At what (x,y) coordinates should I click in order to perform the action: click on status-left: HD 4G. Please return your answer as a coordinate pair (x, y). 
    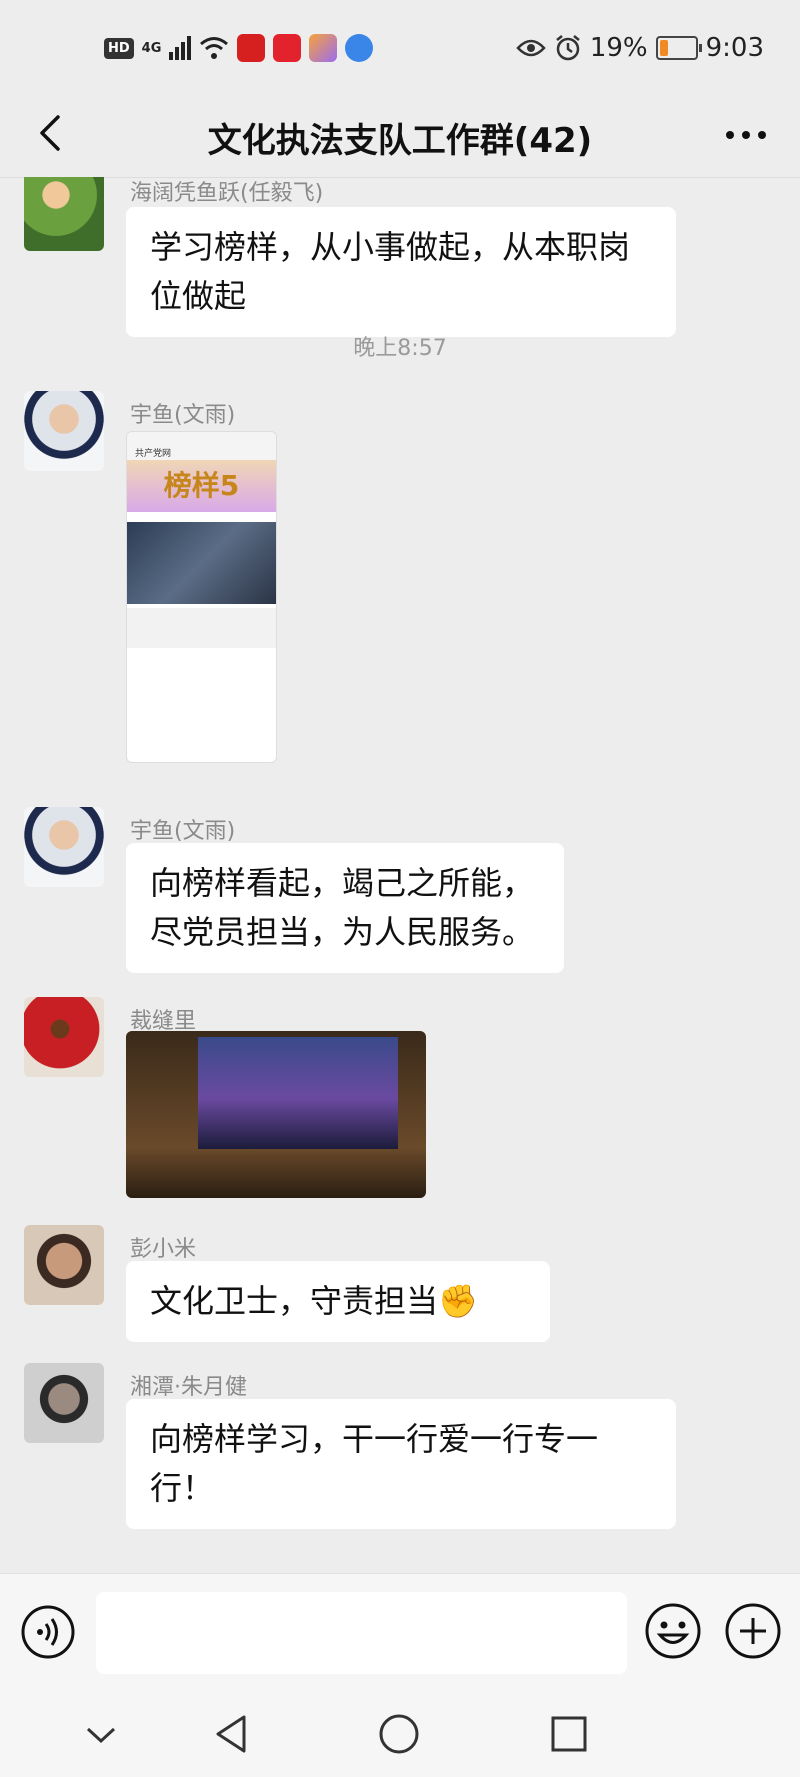
    Looking at the image, I should click on (239, 48).